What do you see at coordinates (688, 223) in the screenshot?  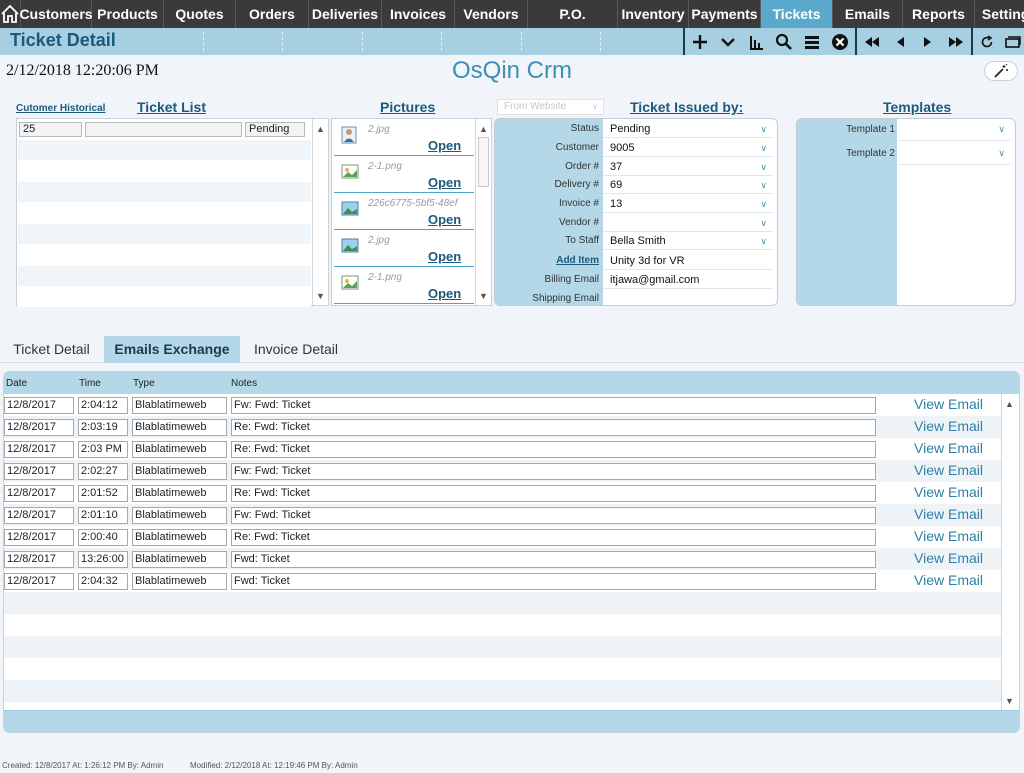 I see `vendor-select: ∨` at bounding box center [688, 223].